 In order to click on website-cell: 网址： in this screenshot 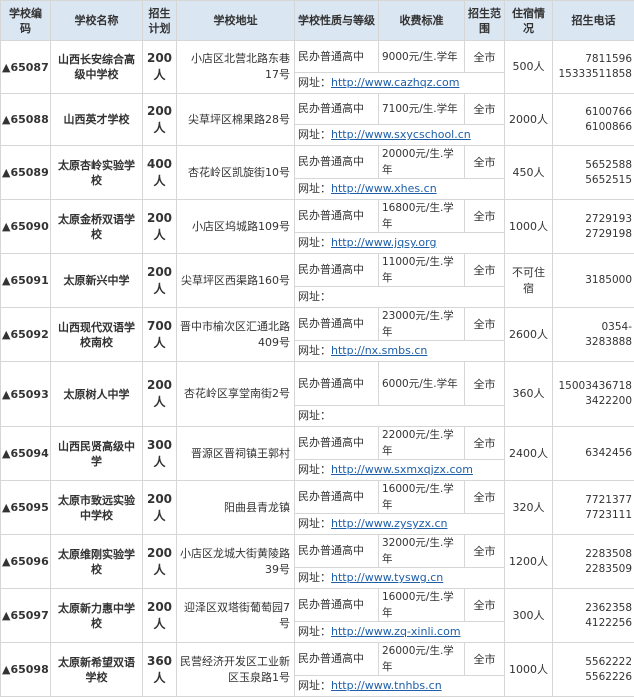, I will do `click(400, 297)`.